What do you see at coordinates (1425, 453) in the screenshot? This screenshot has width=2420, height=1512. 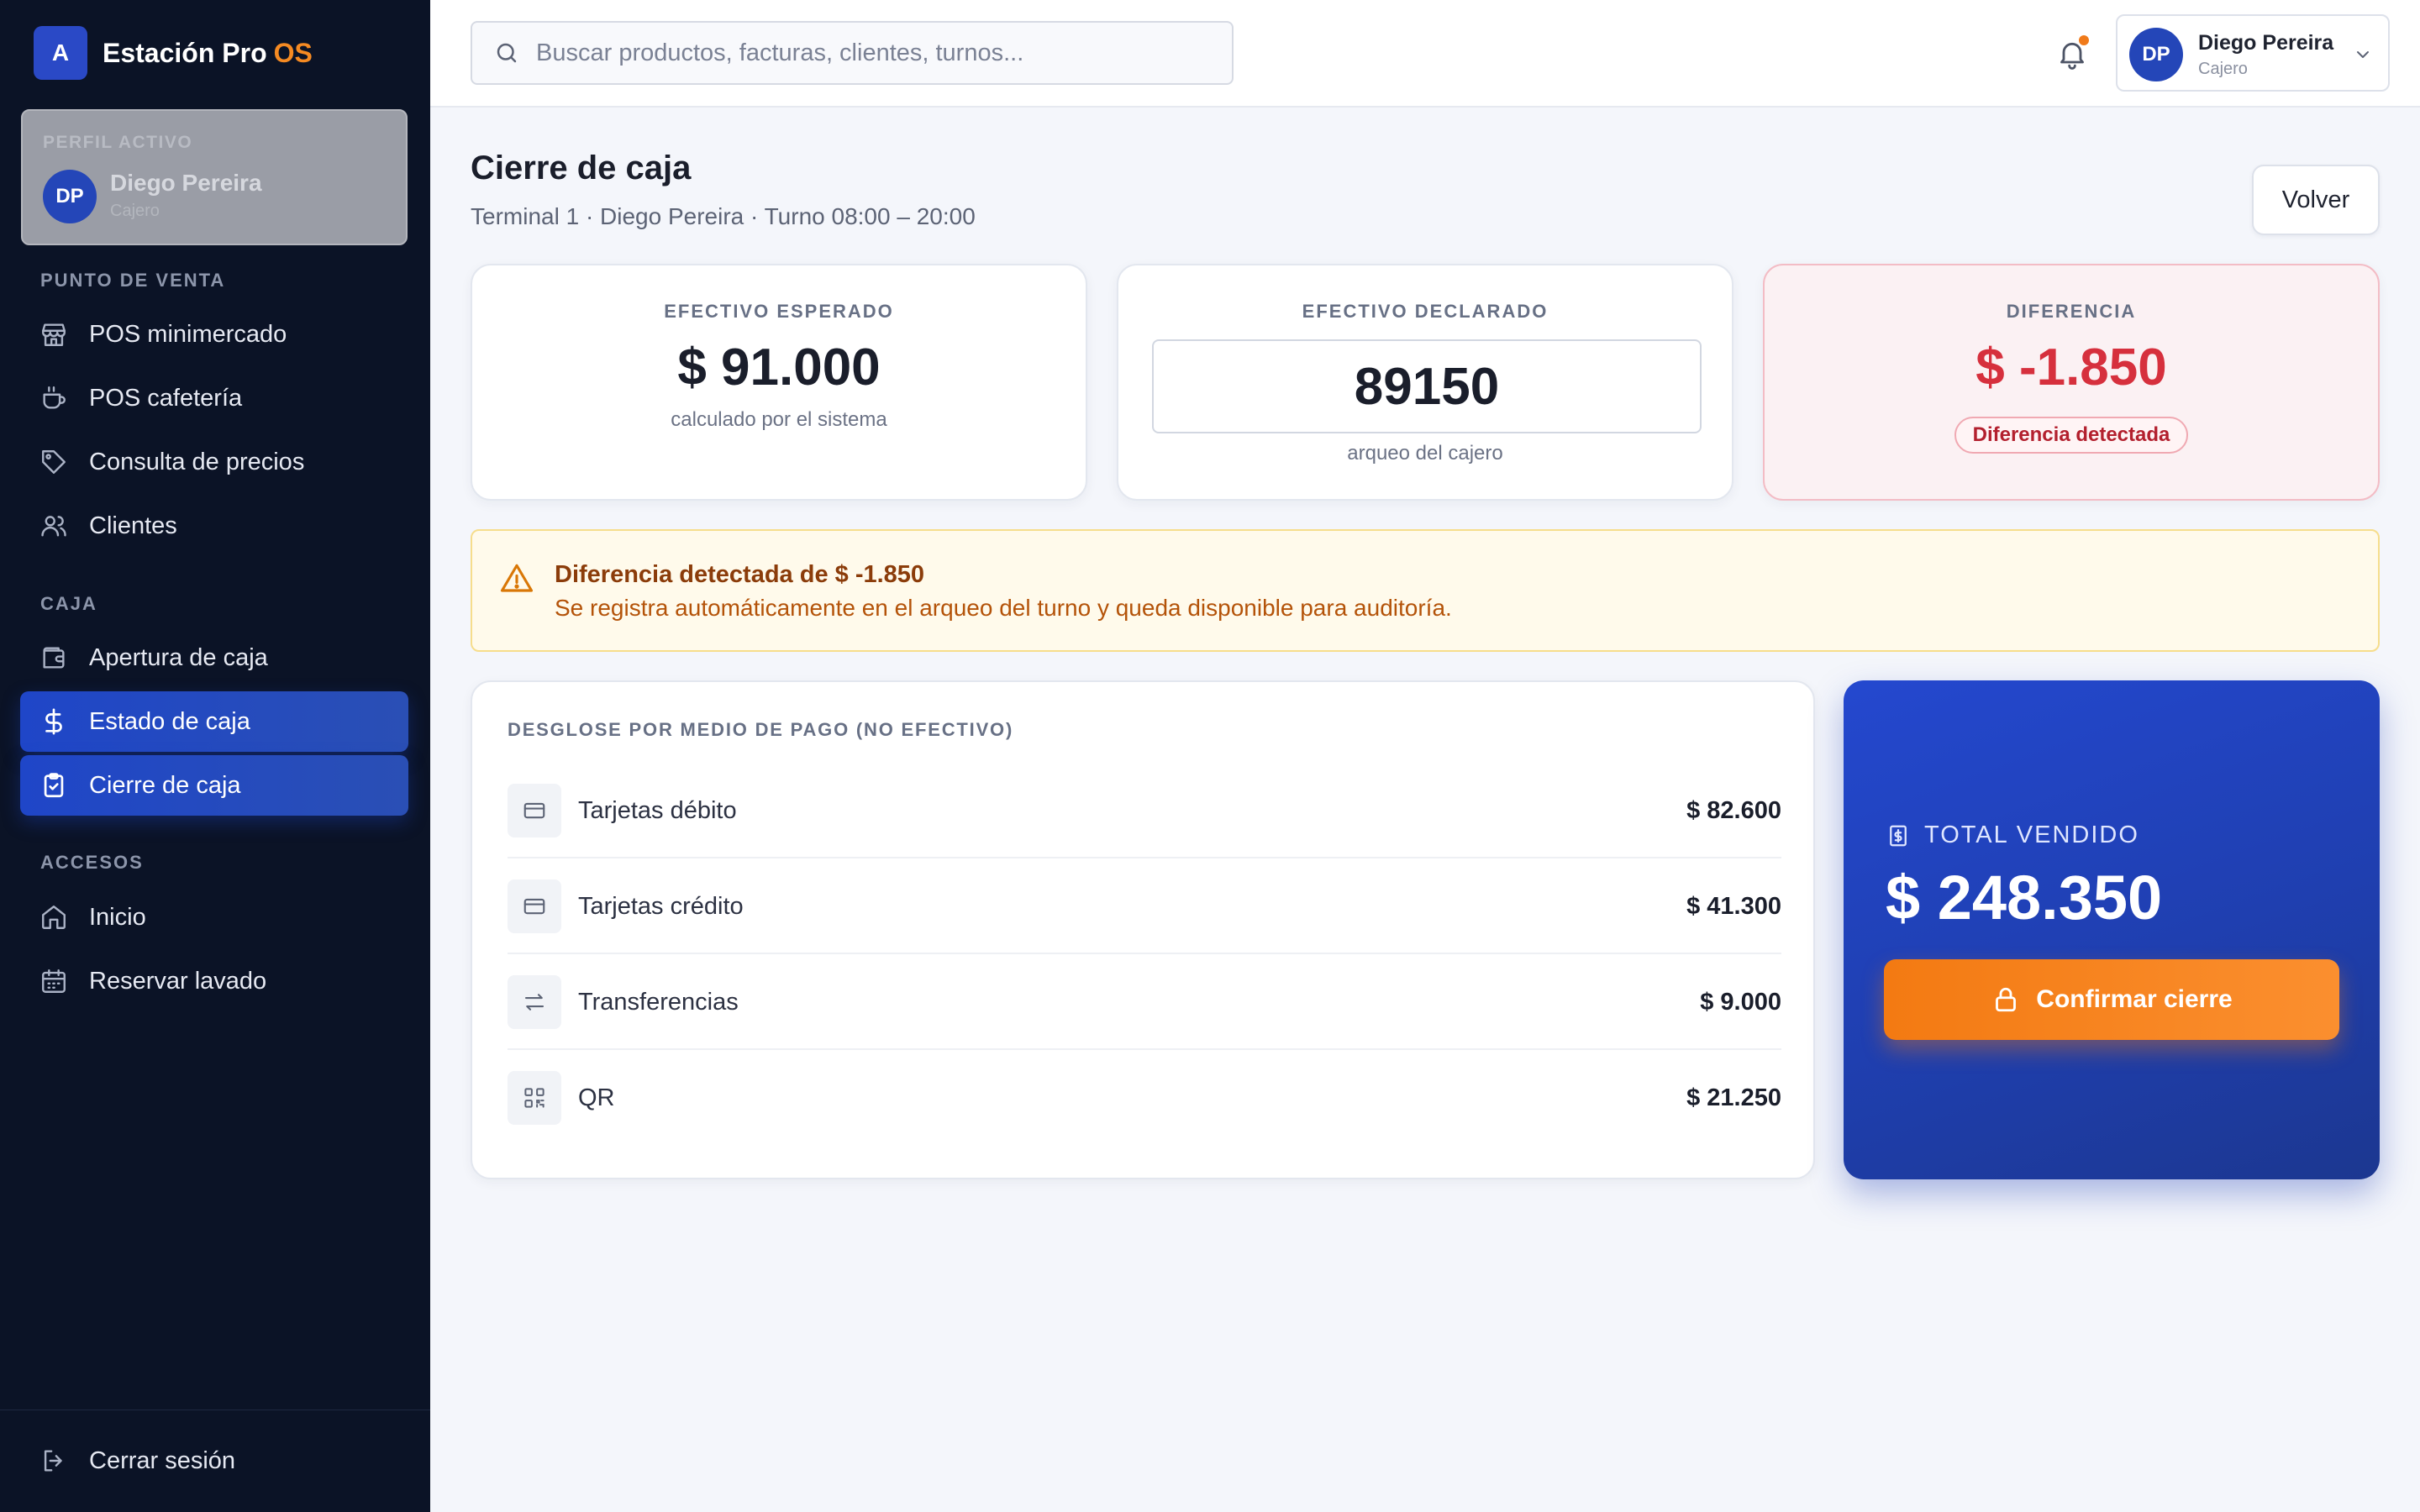 I see `declared-cash-note: arqueo del cajero` at bounding box center [1425, 453].